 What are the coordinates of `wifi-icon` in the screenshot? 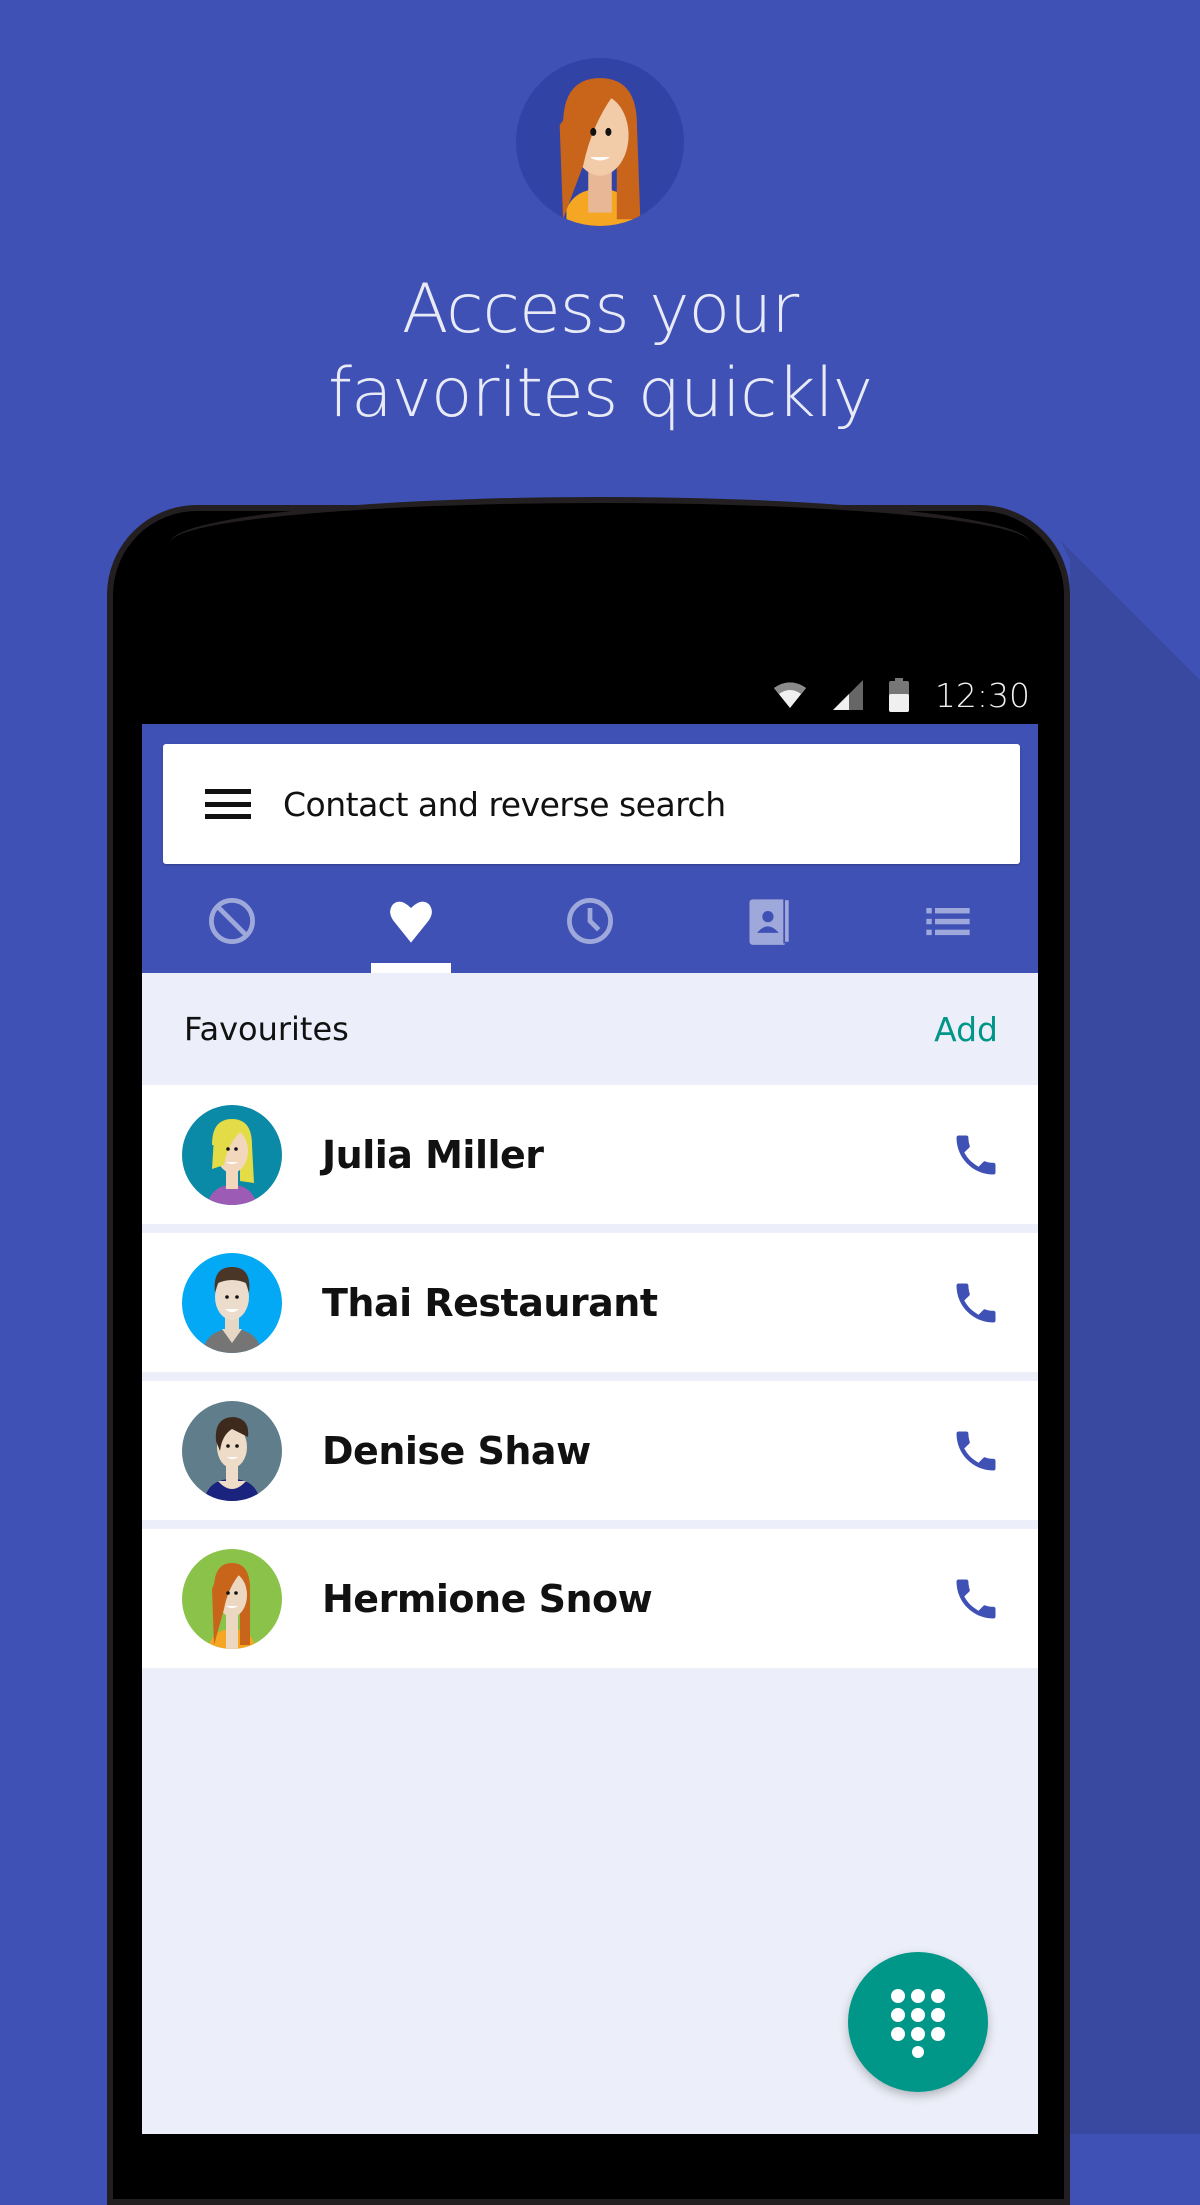 It's located at (789, 695).